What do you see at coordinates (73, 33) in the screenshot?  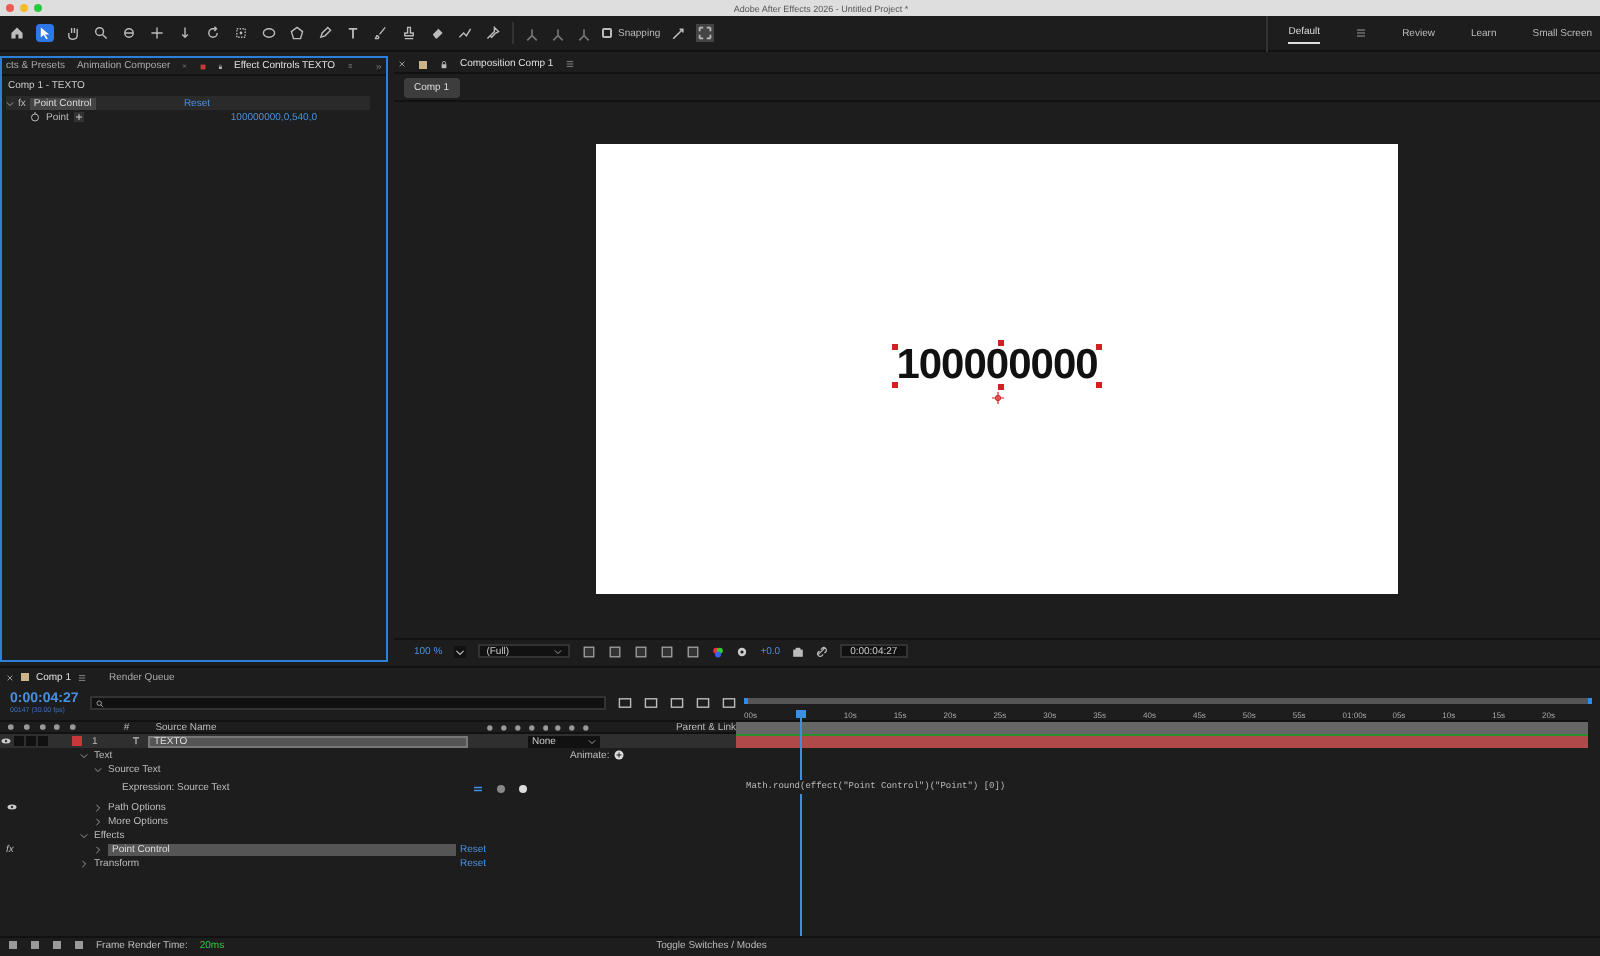 I see `hand-icon` at bounding box center [73, 33].